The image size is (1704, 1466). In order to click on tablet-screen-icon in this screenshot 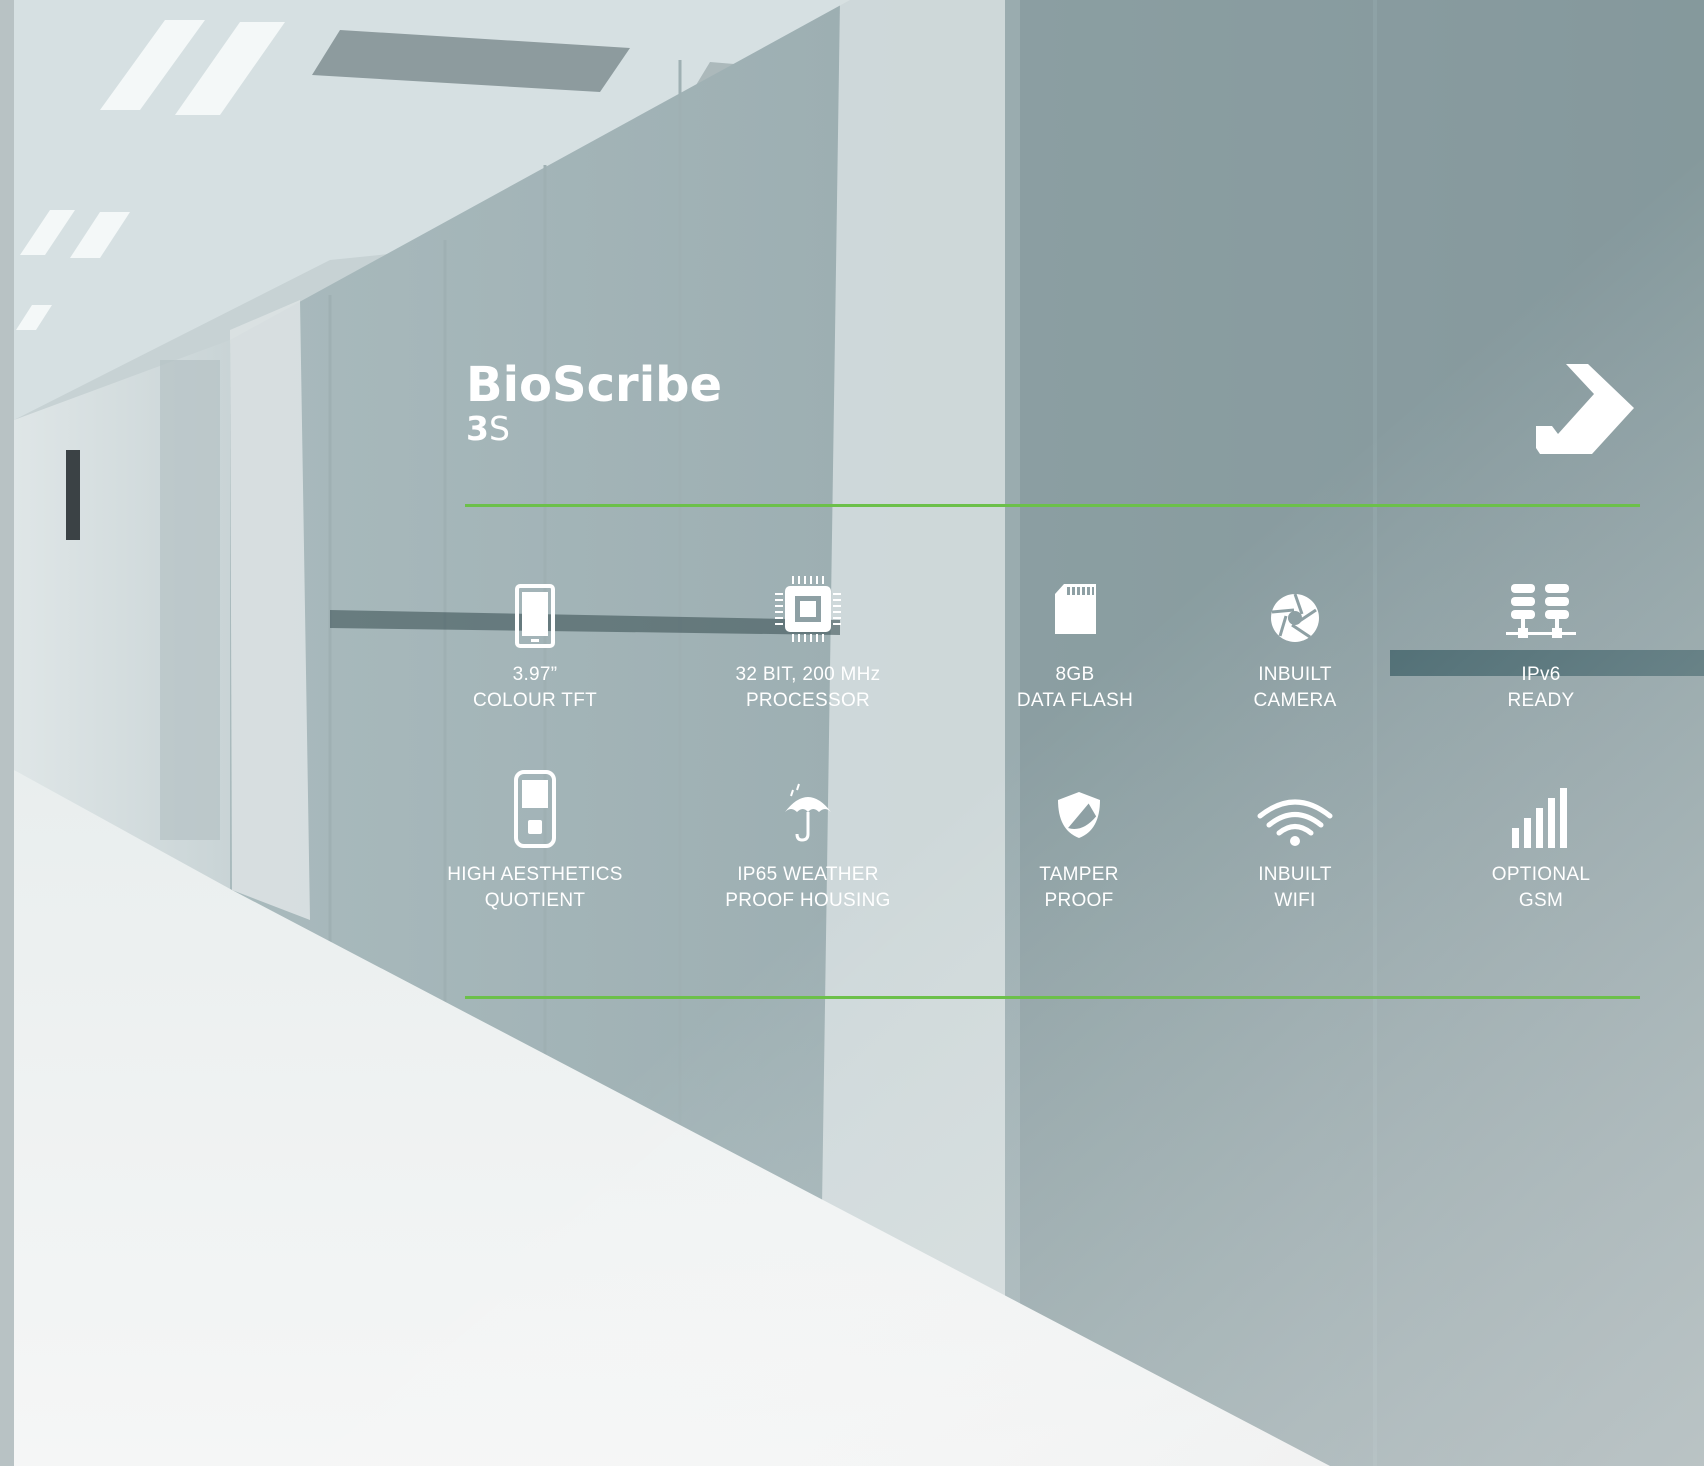, I will do `click(535, 612)`.